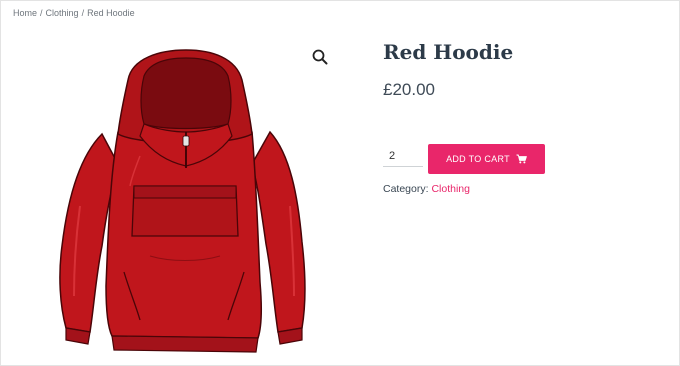  I want to click on product-category: Category: Clothing, so click(426, 189).